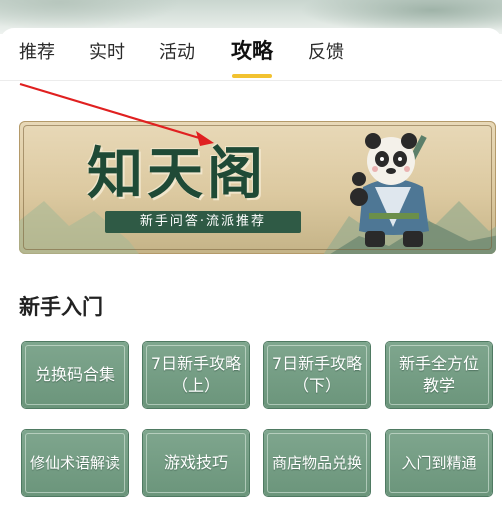 The image size is (502, 519). I want to click on button-label: 新手全方位 教学, so click(438, 374).